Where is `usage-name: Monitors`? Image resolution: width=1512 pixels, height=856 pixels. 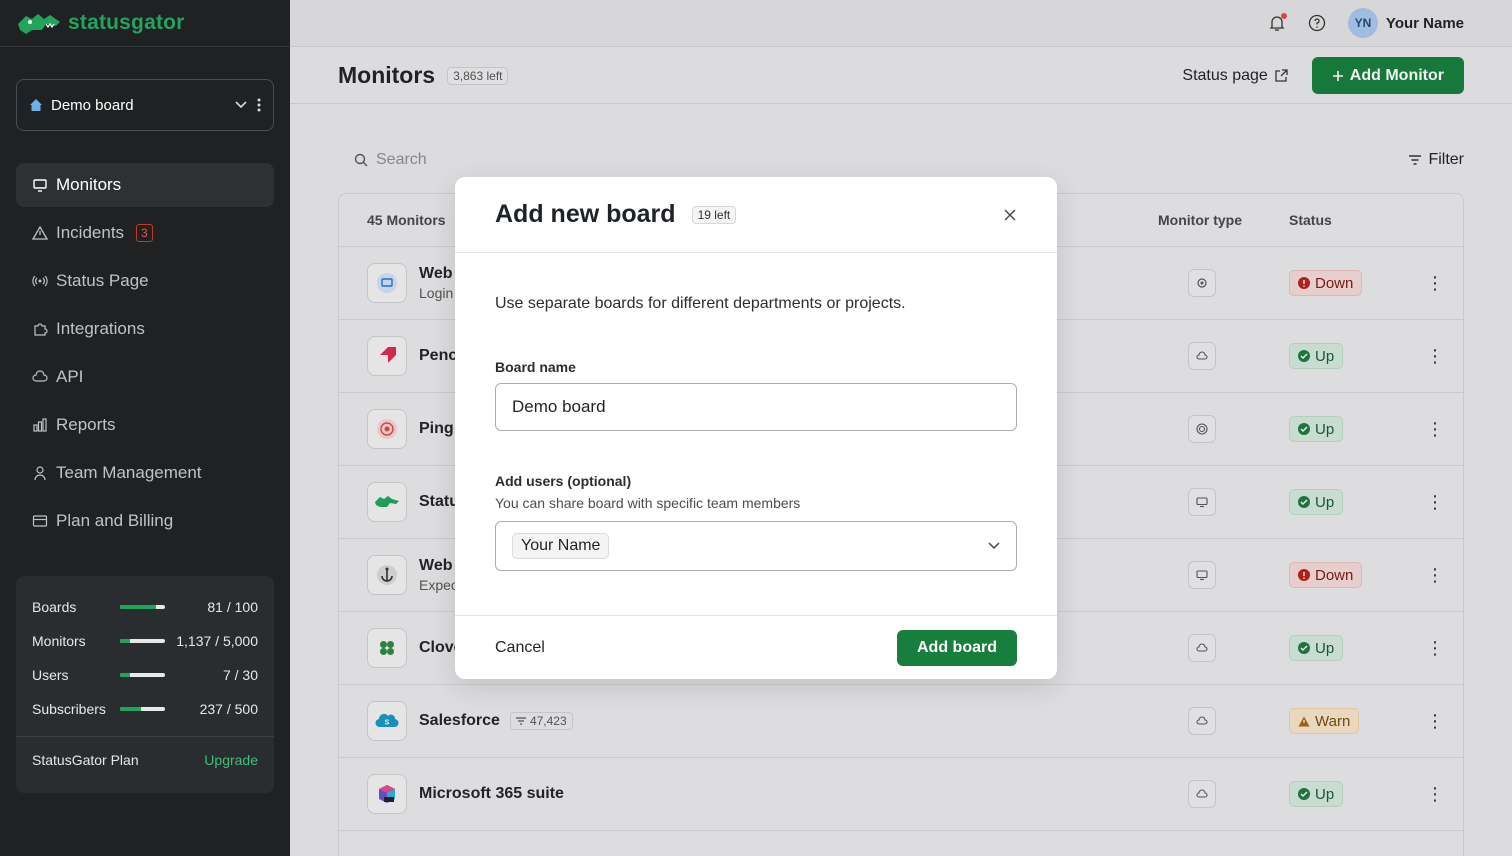
usage-name: Monitors is located at coordinates (59, 641).